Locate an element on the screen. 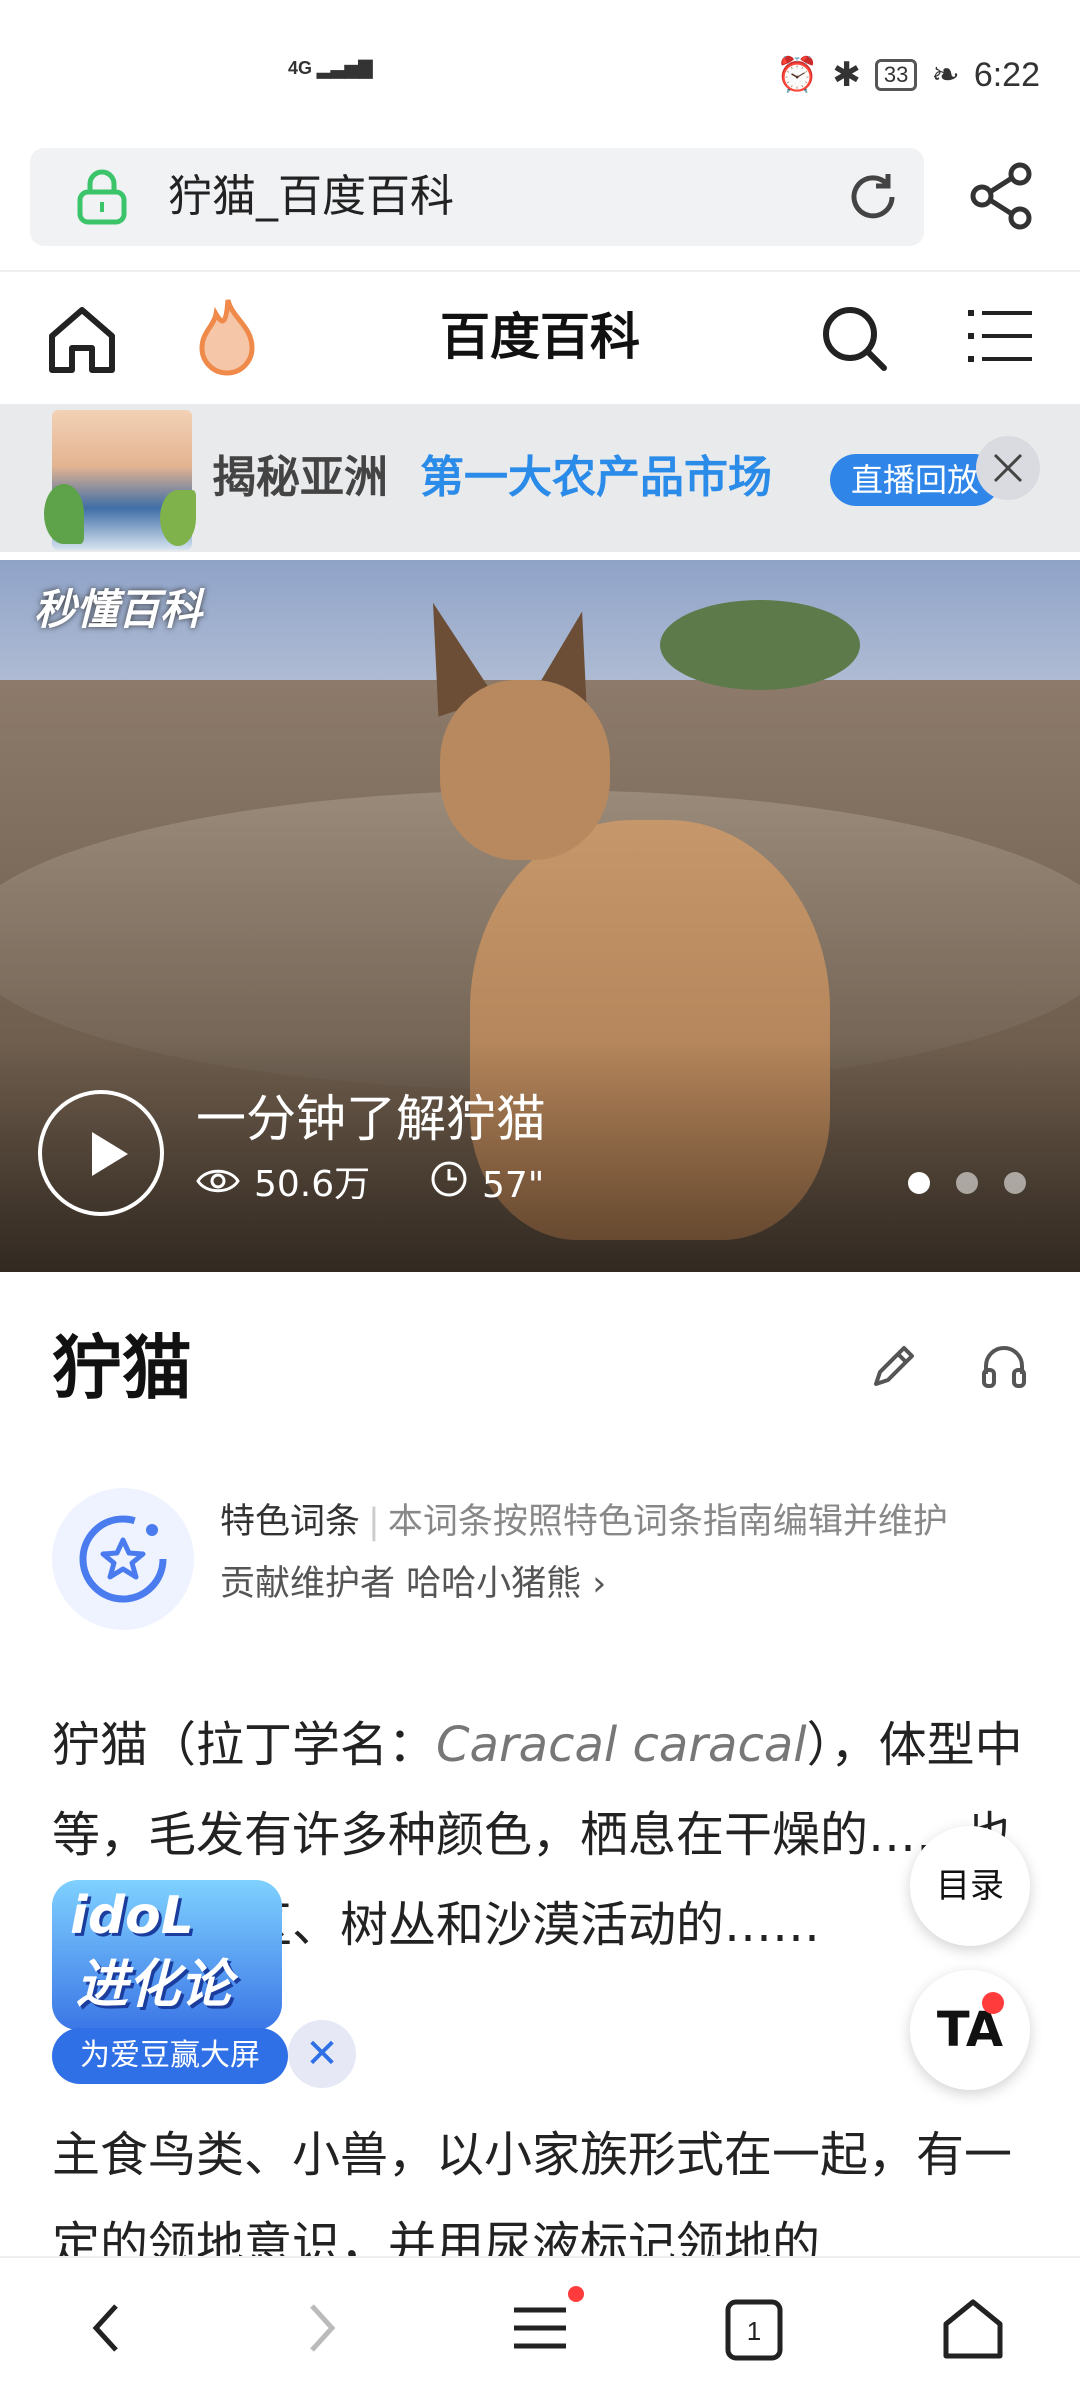  carousel-dots is located at coordinates (967, 1183).